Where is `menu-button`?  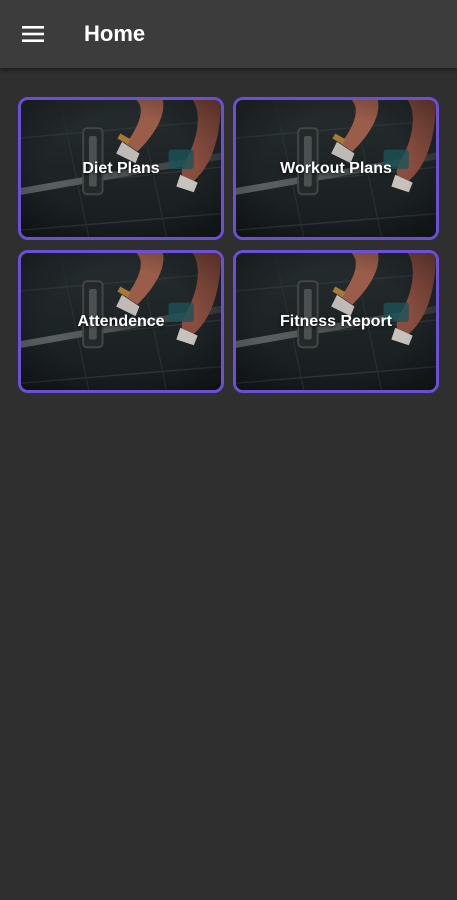
menu-button is located at coordinates (33, 34).